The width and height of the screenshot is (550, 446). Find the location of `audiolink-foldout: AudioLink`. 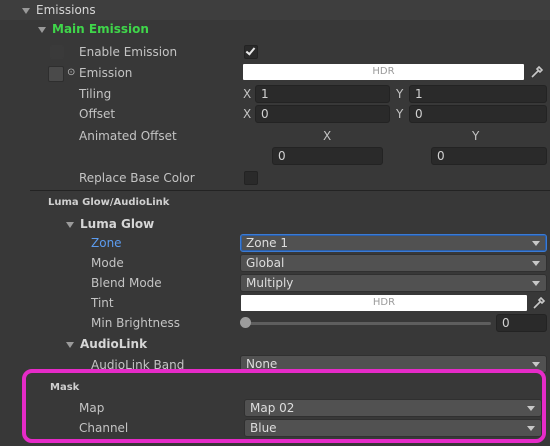

audiolink-foldout: AudioLink is located at coordinates (106, 344).